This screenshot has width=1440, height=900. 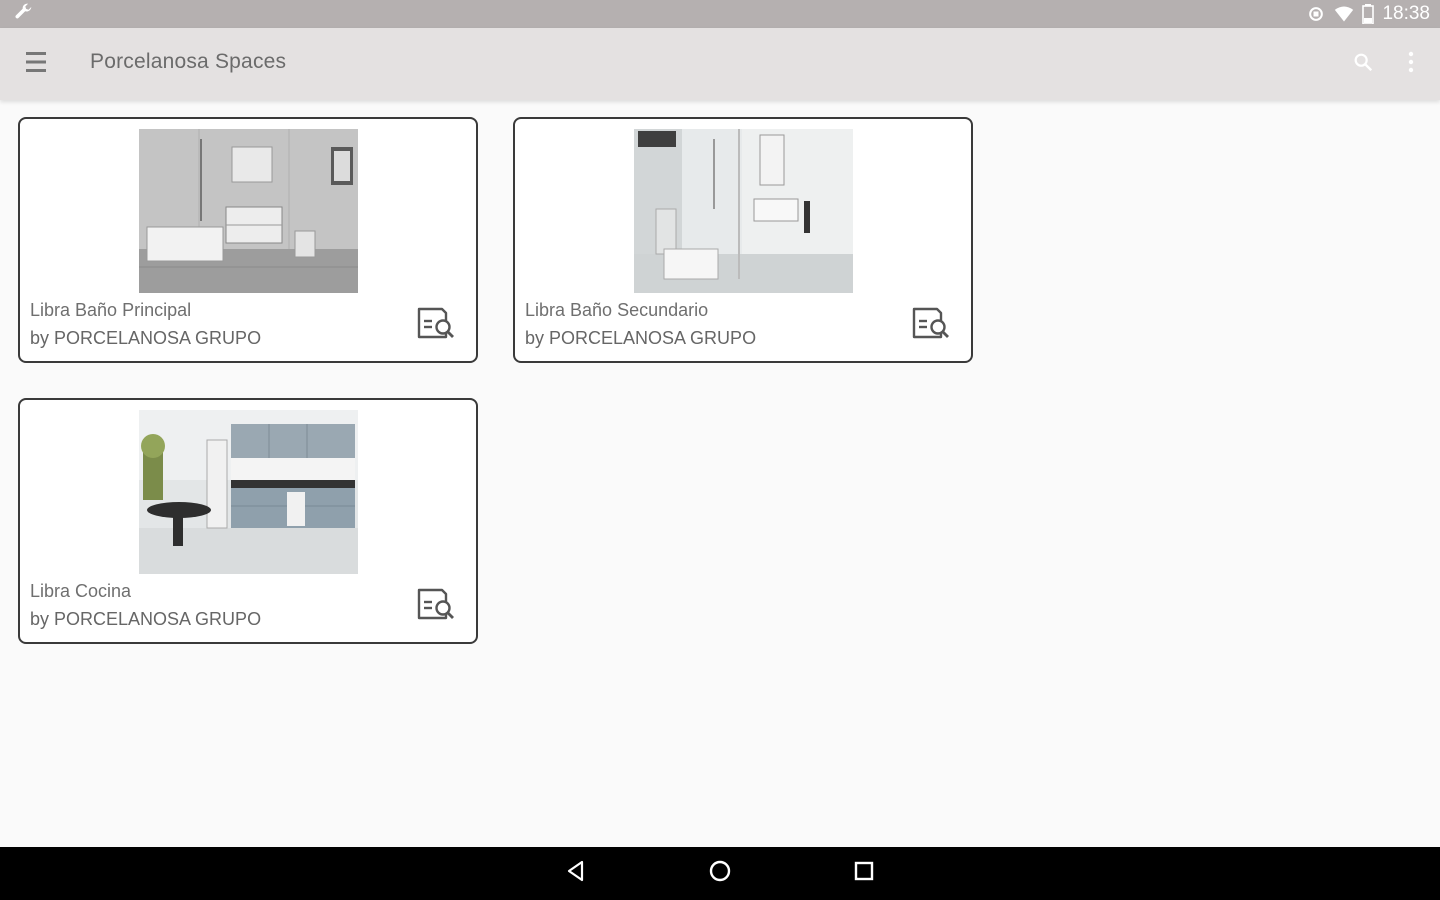 What do you see at coordinates (188, 61) in the screenshot?
I see `app-title: Porcelanosa Spaces` at bounding box center [188, 61].